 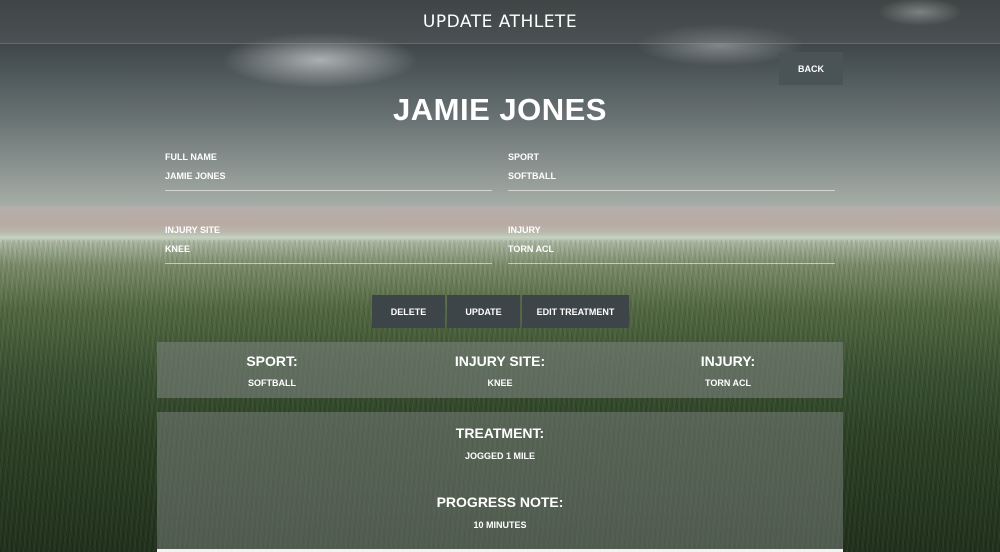 I want to click on athlete-name-heading: JAMIE JONES, so click(x=500, y=109).